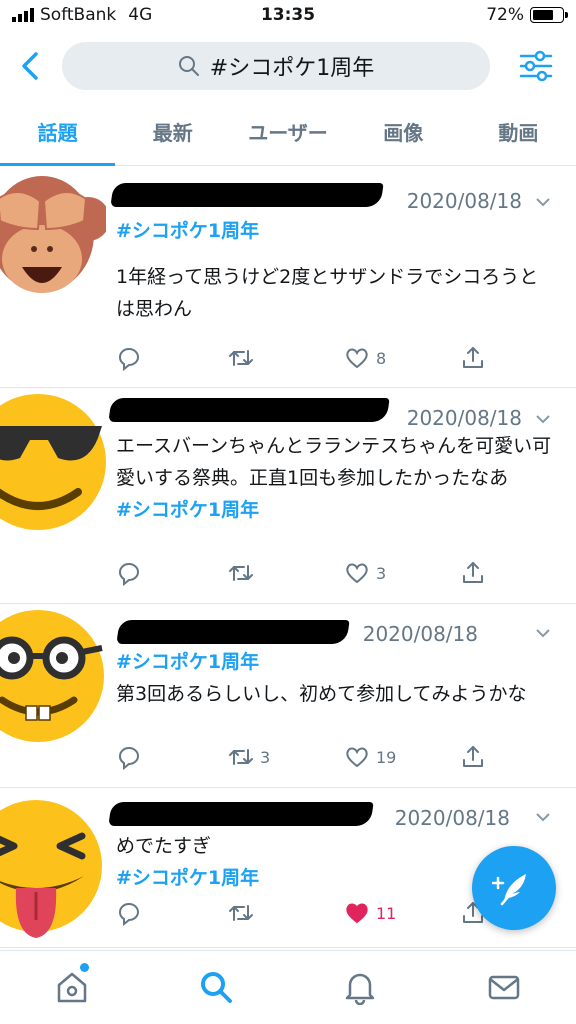 The image size is (576, 1024). What do you see at coordinates (327, 293) in the screenshot?
I see `tweet-text: 1年経って思うけど2度とサザンドラでシコろうとは思わん` at bounding box center [327, 293].